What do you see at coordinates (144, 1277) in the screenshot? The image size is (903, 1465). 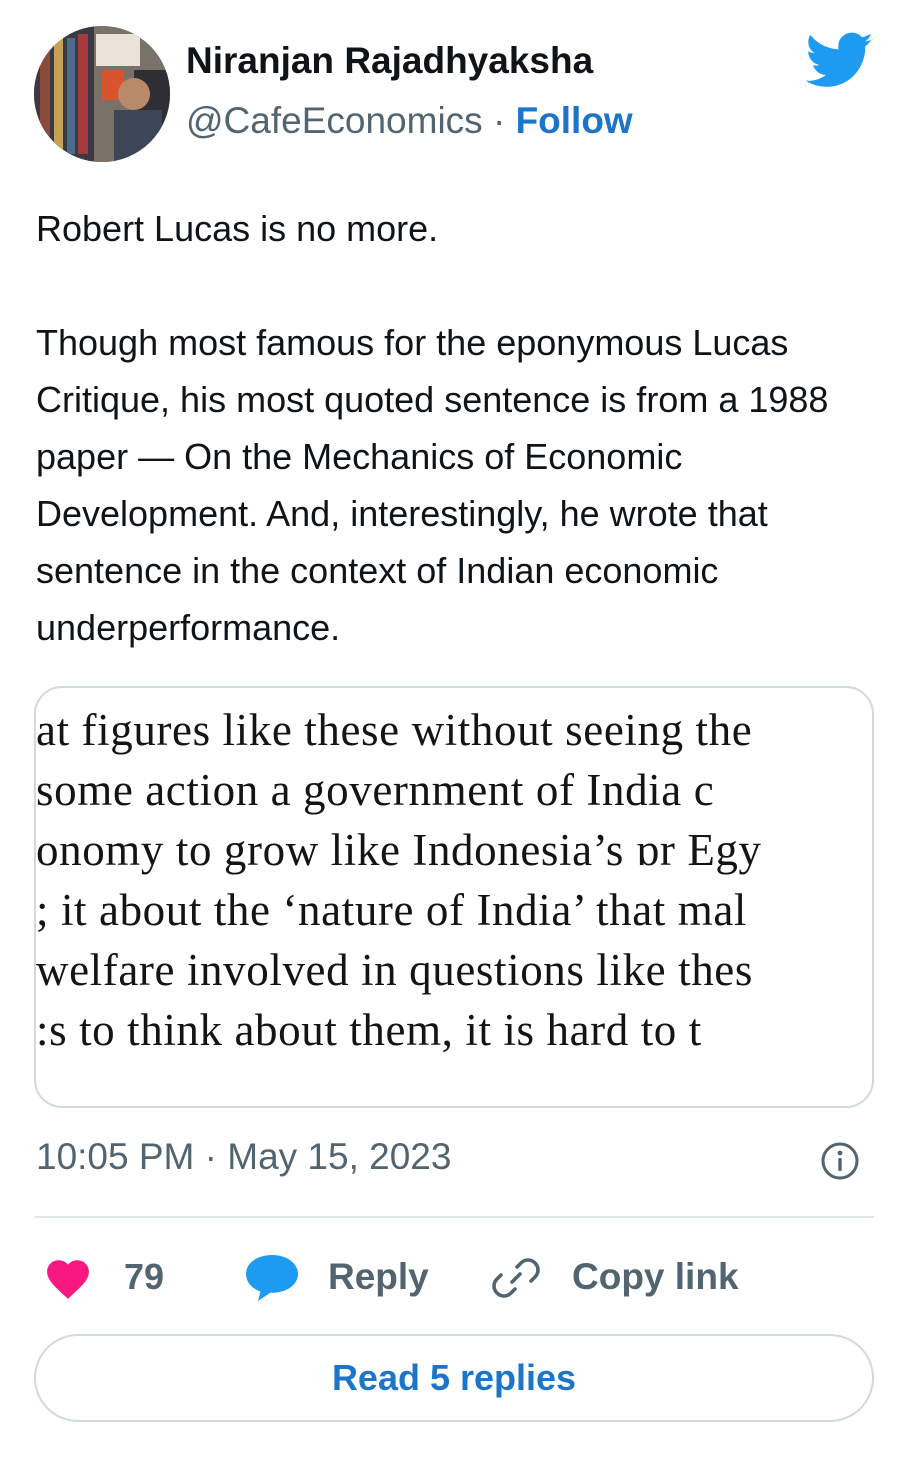 I see `like-count: 79` at bounding box center [144, 1277].